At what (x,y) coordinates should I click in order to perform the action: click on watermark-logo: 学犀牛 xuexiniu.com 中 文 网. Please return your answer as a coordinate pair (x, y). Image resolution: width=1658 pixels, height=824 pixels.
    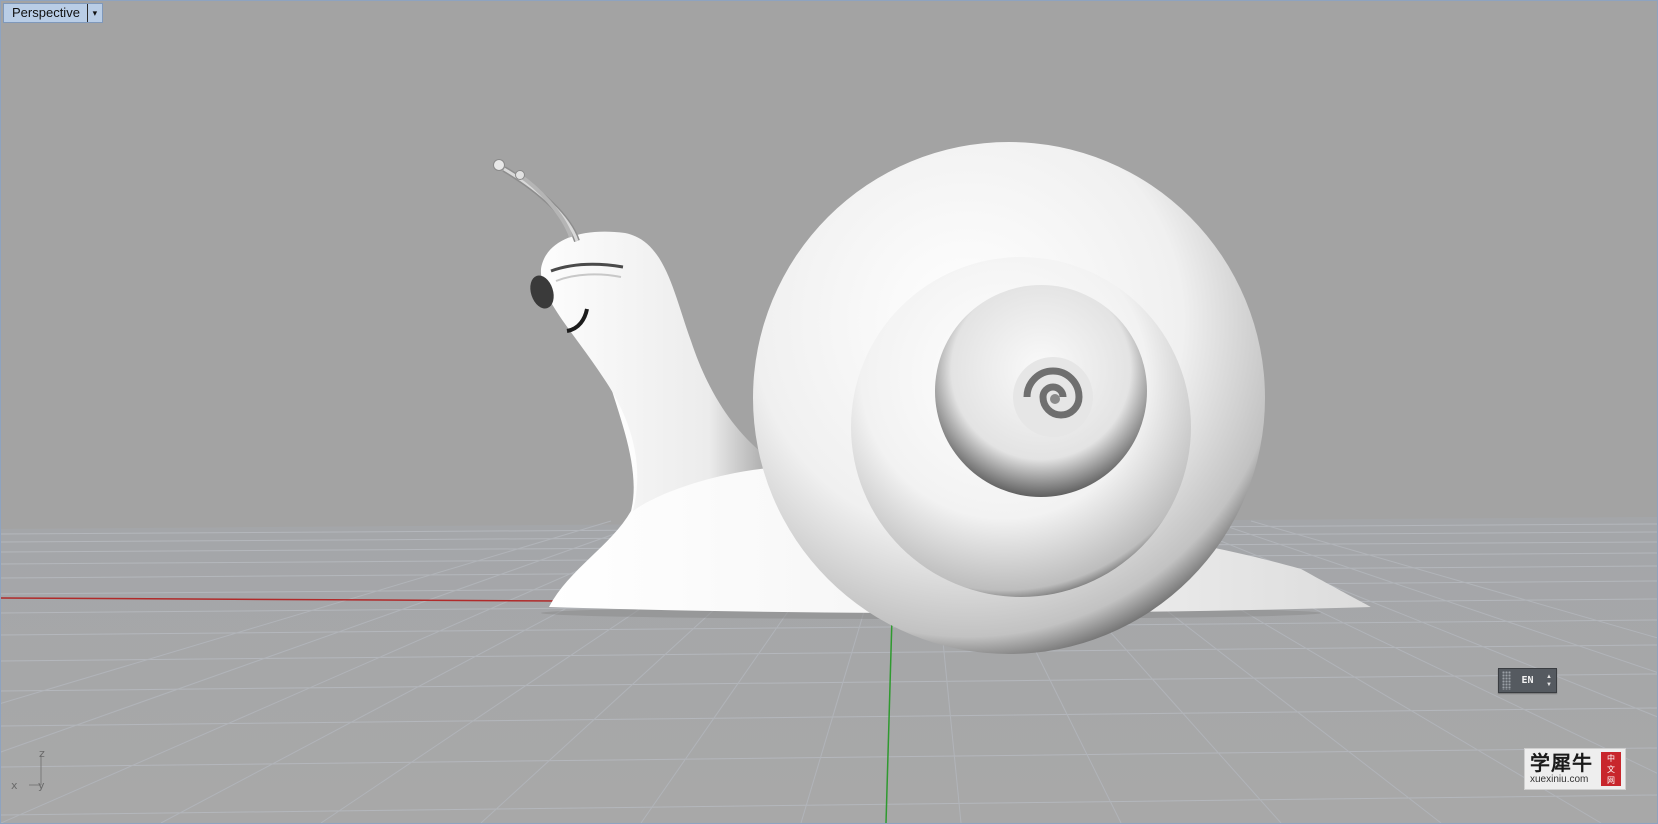
    Looking at the image, I should click on (1575, 769).